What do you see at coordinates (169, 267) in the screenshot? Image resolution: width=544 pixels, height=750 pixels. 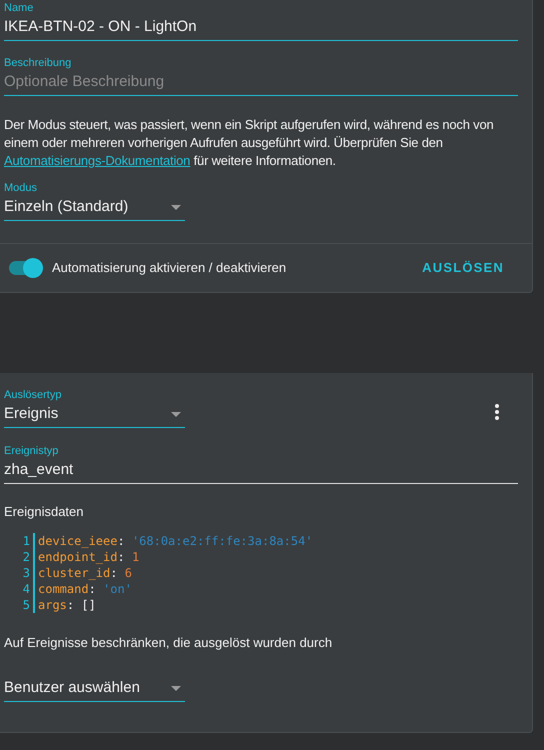 I see `toggle-label: Automatisierung aktivieren / deaktivieren` at bounding box center [169, 267].